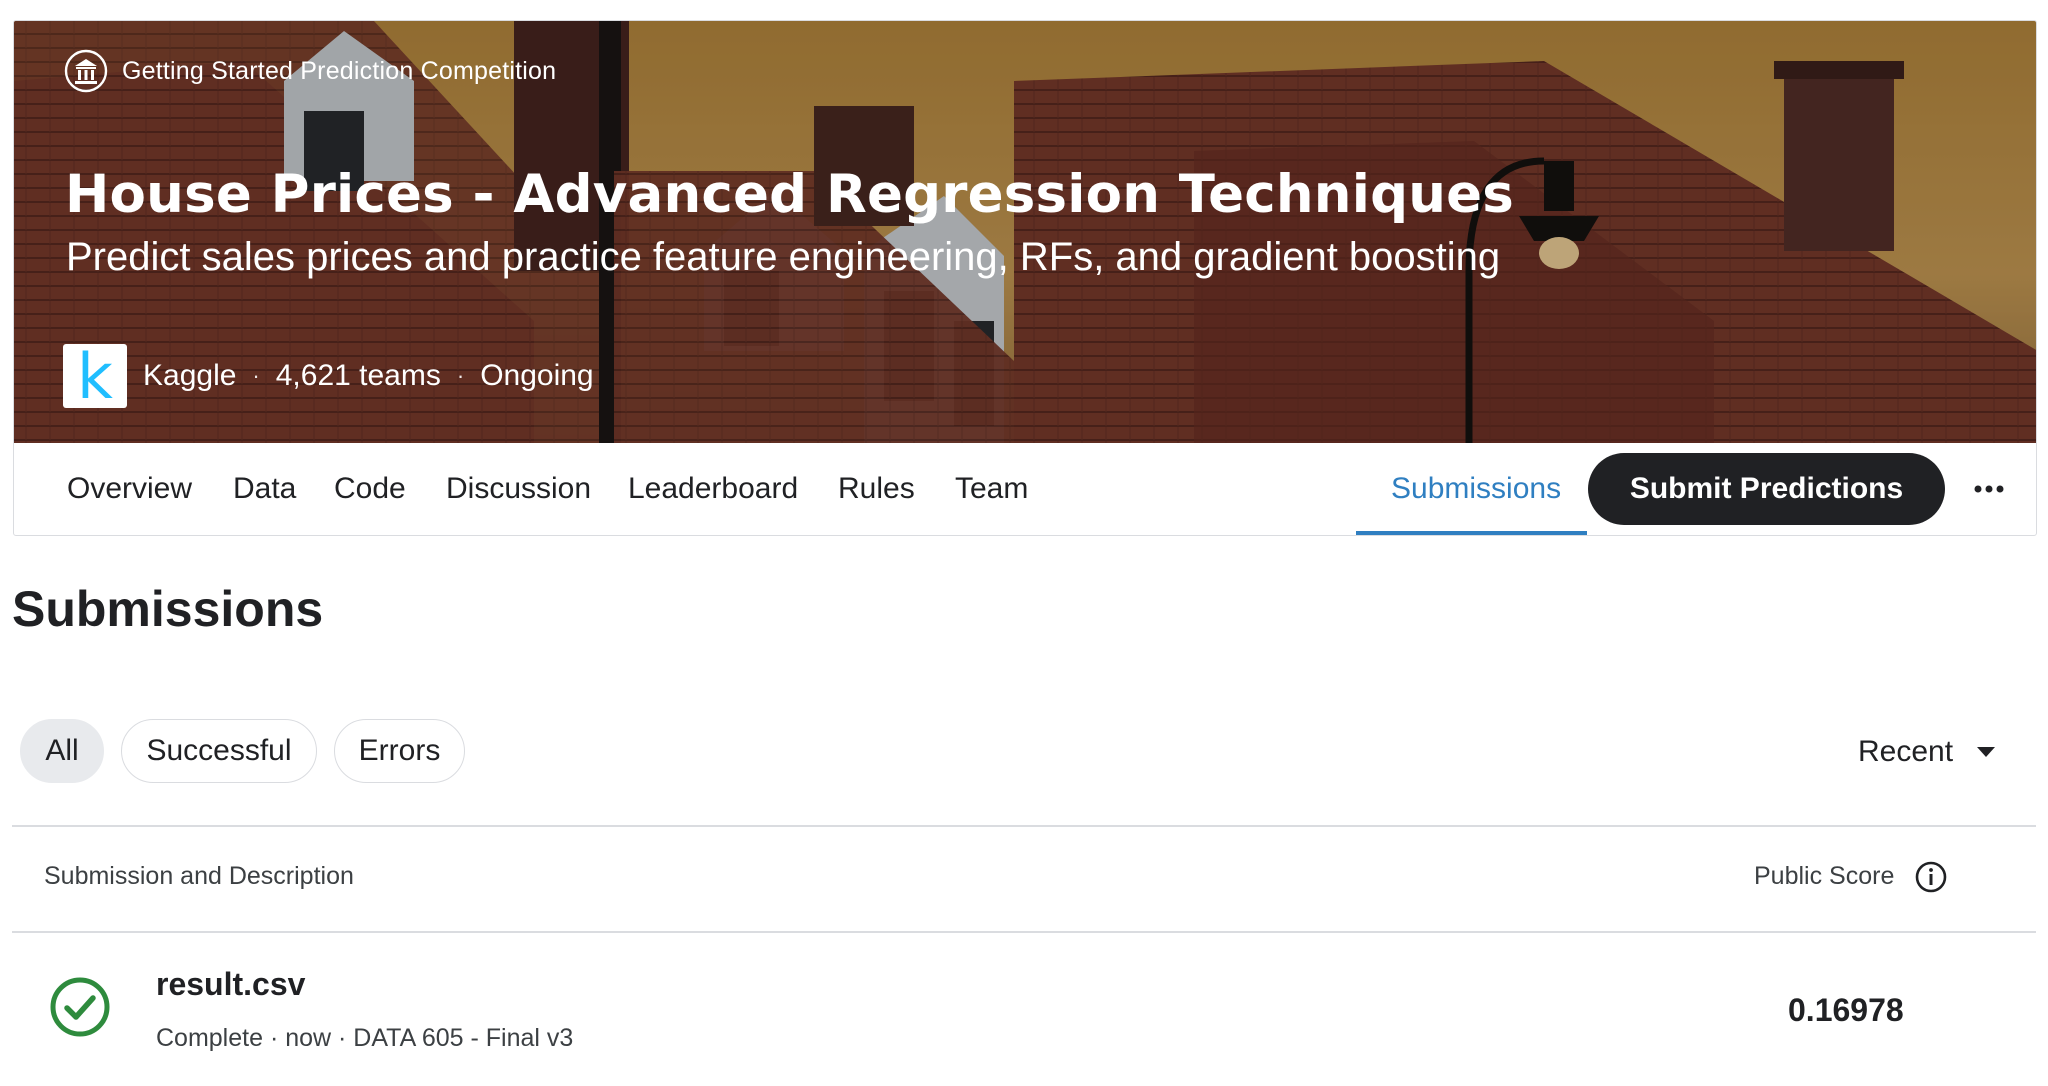 Image resolution: width=2048 pixels, height=1086 pixels. Describe the element at coordinates (1986, 752) in the screenshot. I see `chevron-down-icon` at that location.